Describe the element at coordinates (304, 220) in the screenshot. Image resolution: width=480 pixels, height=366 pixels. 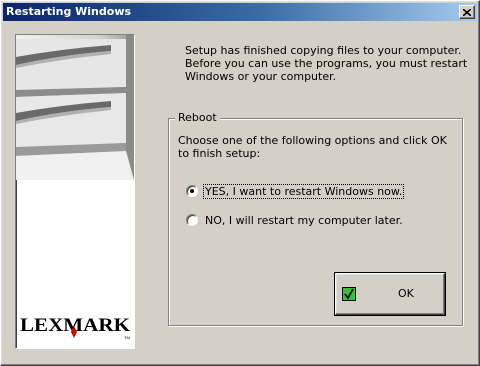
I see `radio-restart-later-label: NO, I will restart my computer later.` at that location.